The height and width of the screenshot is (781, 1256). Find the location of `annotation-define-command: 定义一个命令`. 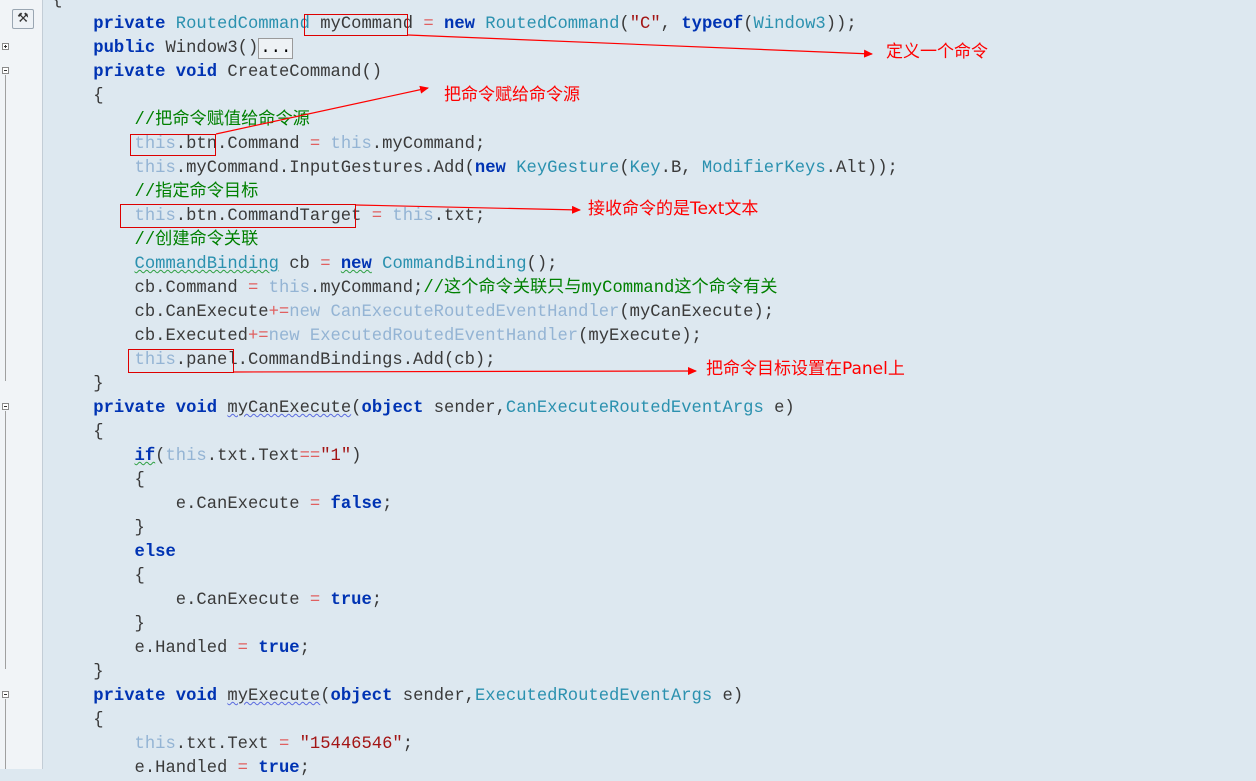

annotation-define-command: 定义一个命令 is located at coordinates (937, 52).